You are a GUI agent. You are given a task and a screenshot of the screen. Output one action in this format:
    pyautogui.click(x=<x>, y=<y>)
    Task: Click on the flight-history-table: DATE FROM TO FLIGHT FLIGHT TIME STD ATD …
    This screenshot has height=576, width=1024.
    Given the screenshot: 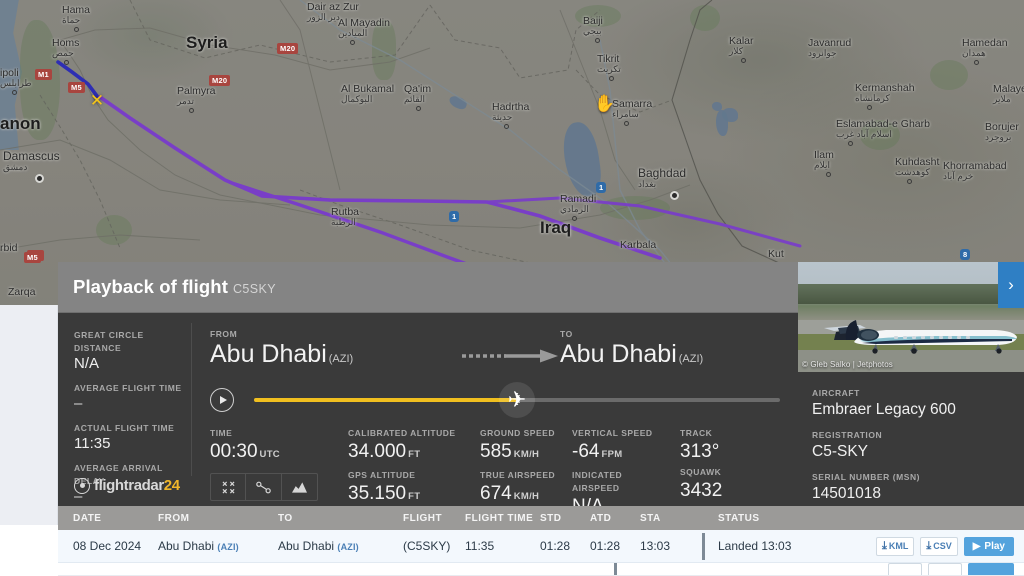 What is the action you would take?
    pyautogui.click(x=541, y=541)
    